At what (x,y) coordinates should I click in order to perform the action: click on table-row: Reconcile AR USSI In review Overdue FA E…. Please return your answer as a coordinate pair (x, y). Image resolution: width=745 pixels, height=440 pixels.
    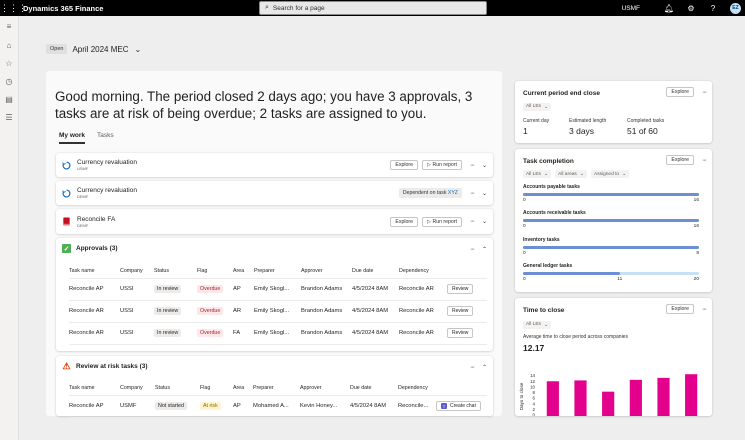
    Looking at the image, I should click on (278, 333).